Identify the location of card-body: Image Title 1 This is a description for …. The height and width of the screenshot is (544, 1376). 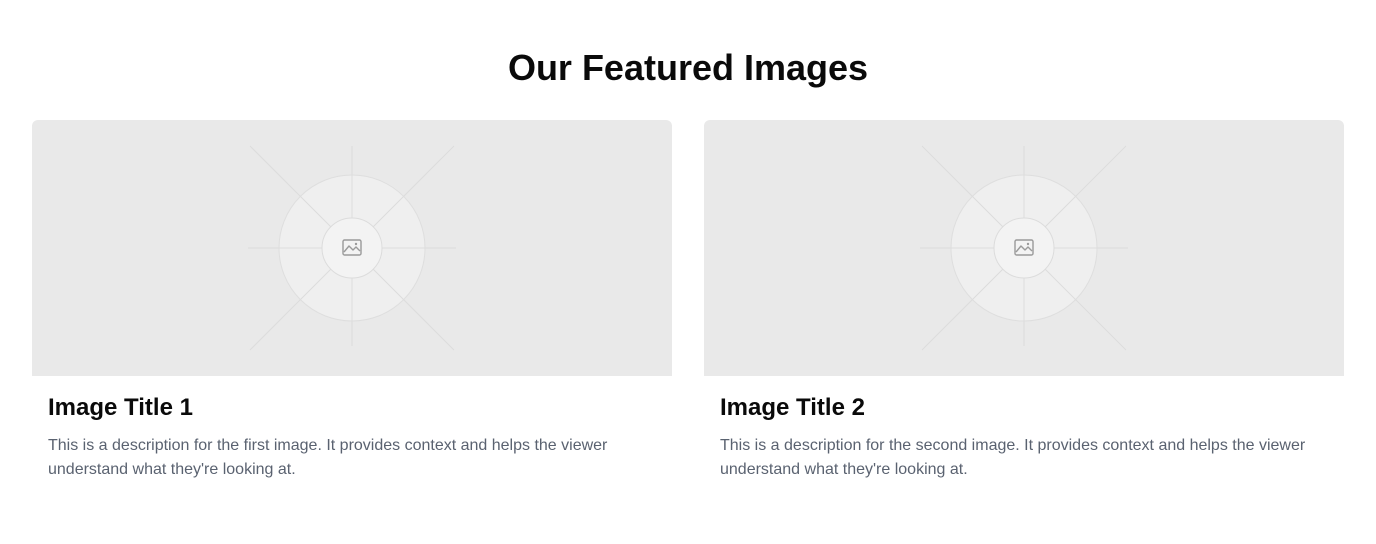
(352, 429).